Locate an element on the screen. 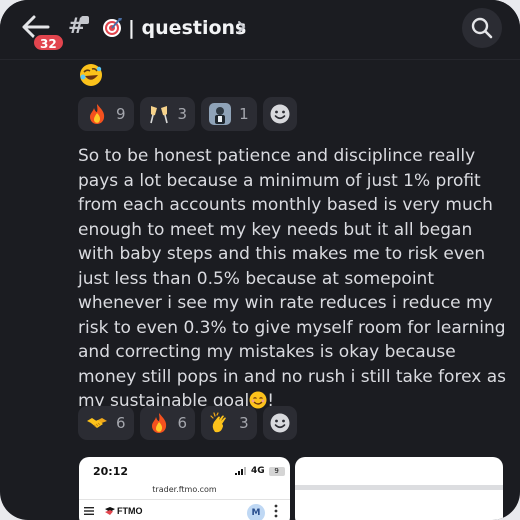 This screenshot has width=520, height=520. channel-header: 32 # | questions is located at coordinates (260, 30).